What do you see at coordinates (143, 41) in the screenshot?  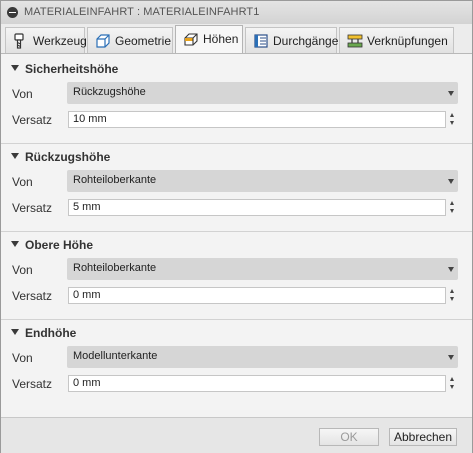 I see `tab-label: Geometrie` at bounding box center [143, 41].